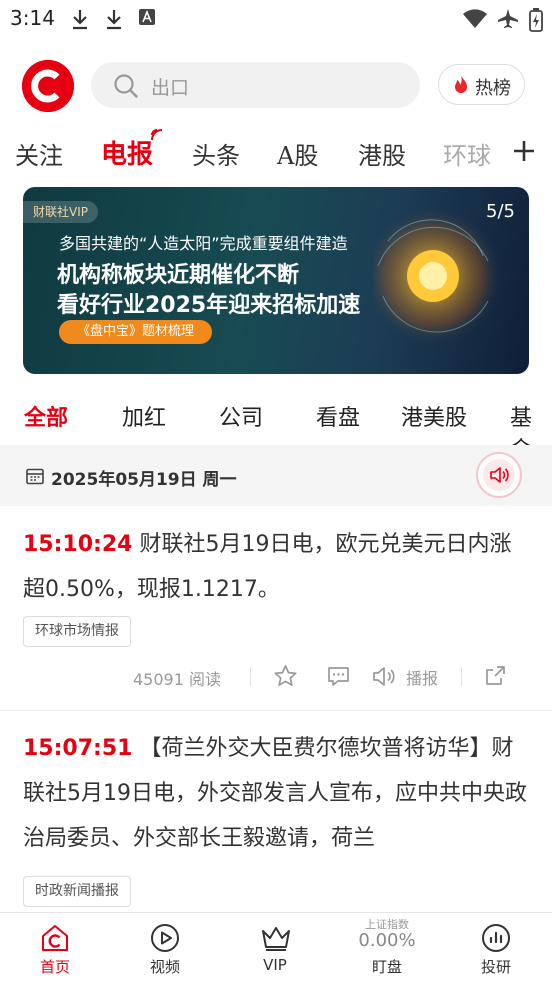 The height and width of the screenshot is (983, 552). I want to click on banner-vip-badge: 财联社VIP, so click(60, 212).